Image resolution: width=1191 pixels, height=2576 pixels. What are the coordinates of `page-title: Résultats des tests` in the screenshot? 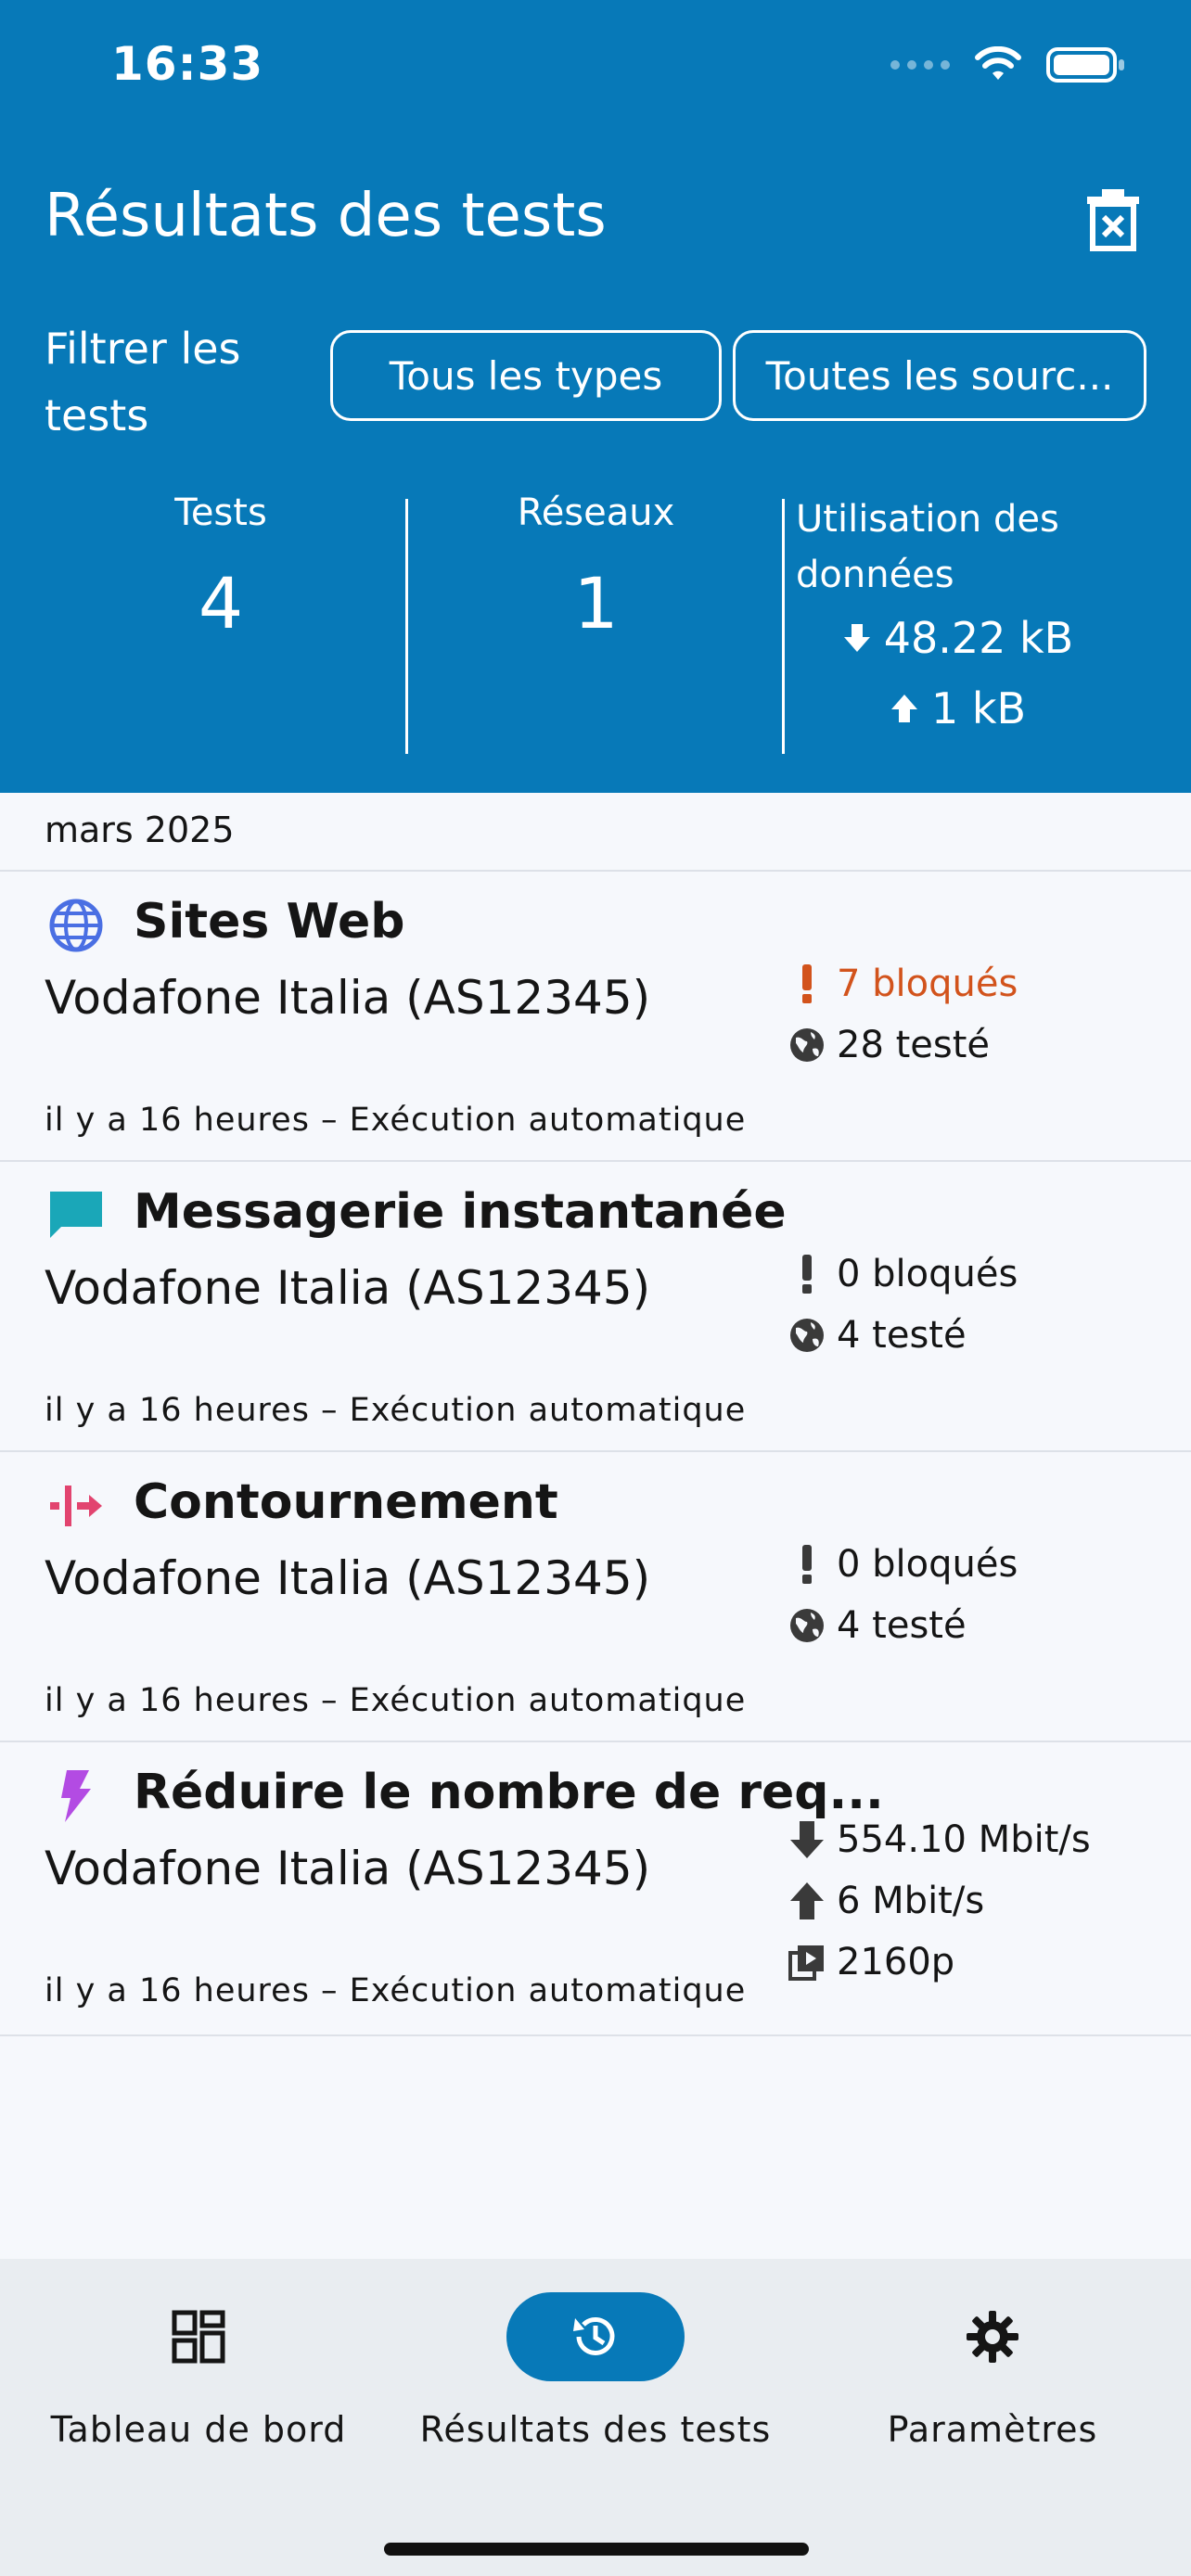 It's located at (326, 216).